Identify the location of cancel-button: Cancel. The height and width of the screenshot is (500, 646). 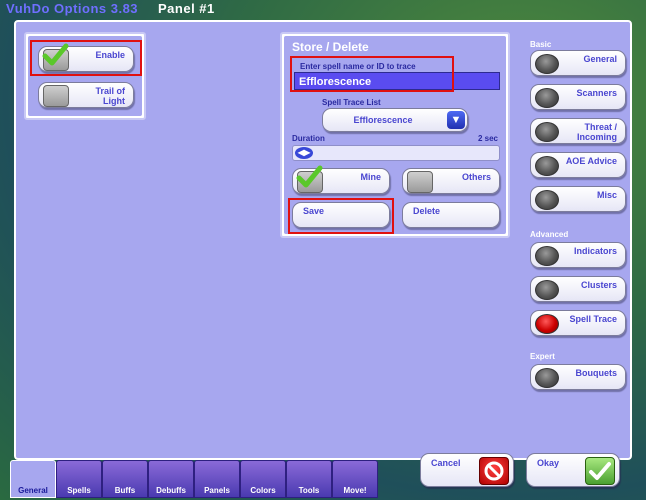
(467, 470).